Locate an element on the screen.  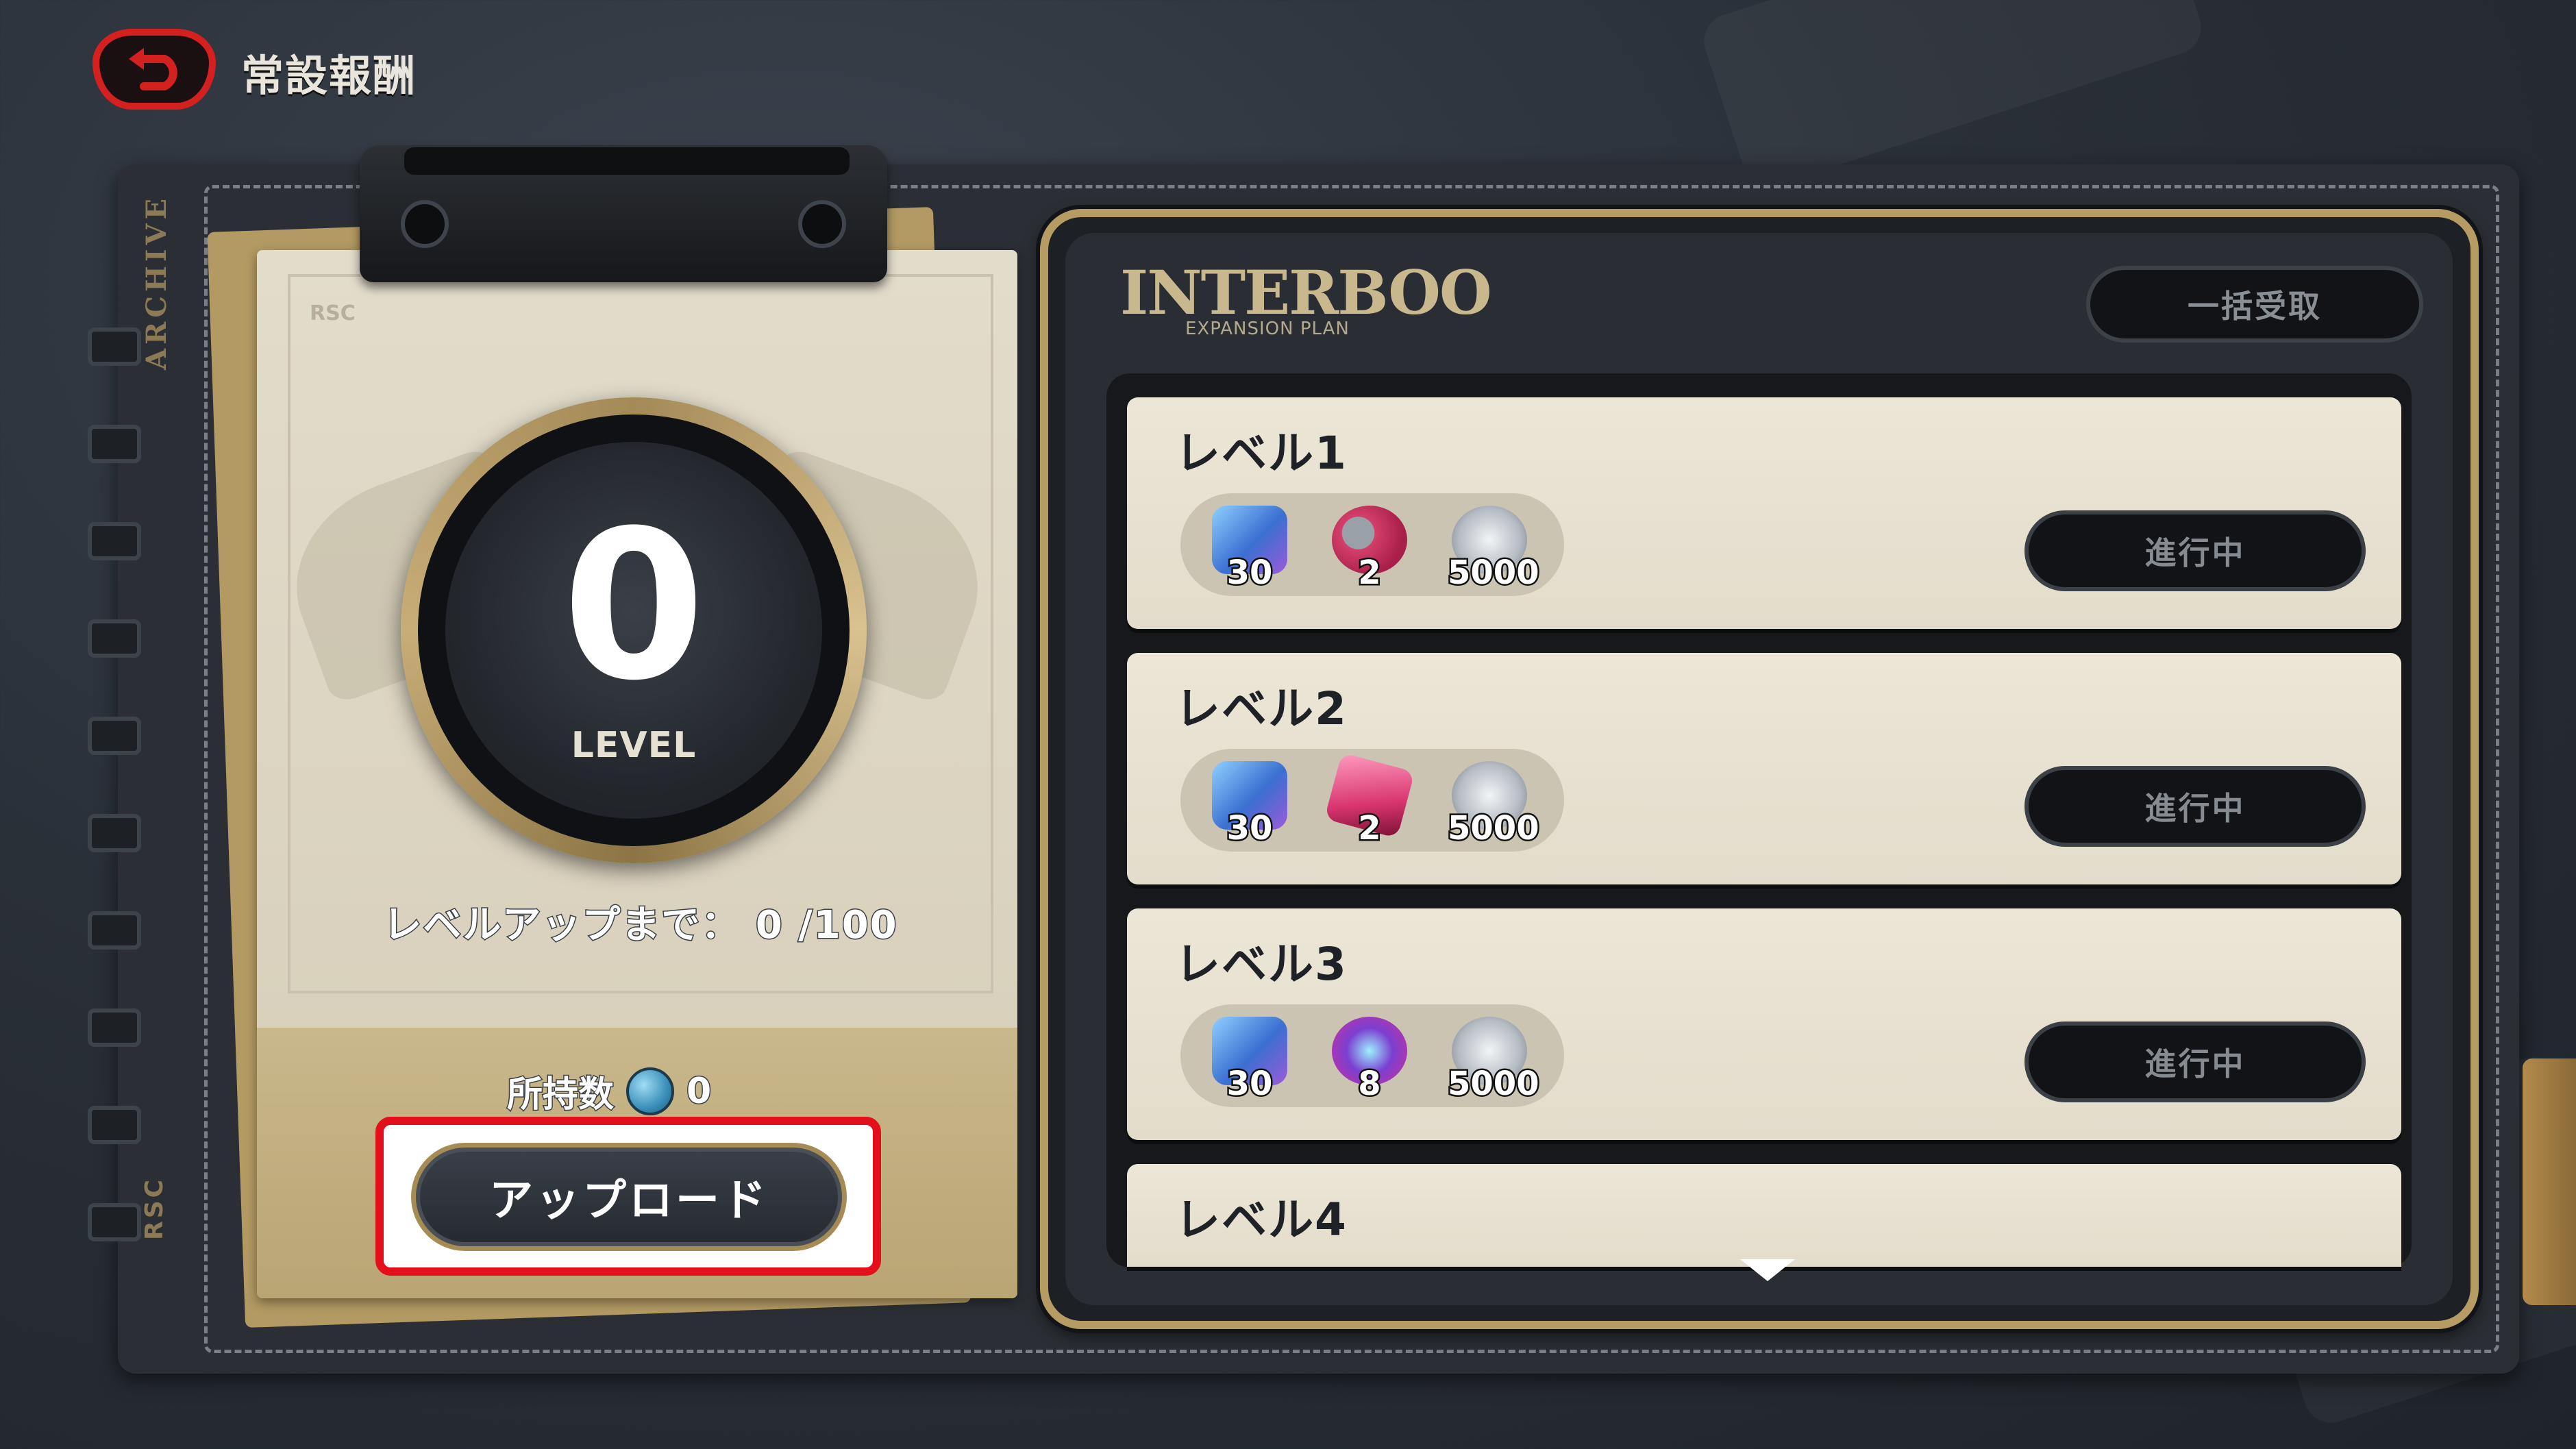
owned-label: 所持数 is located at coordinates (560, 1095).